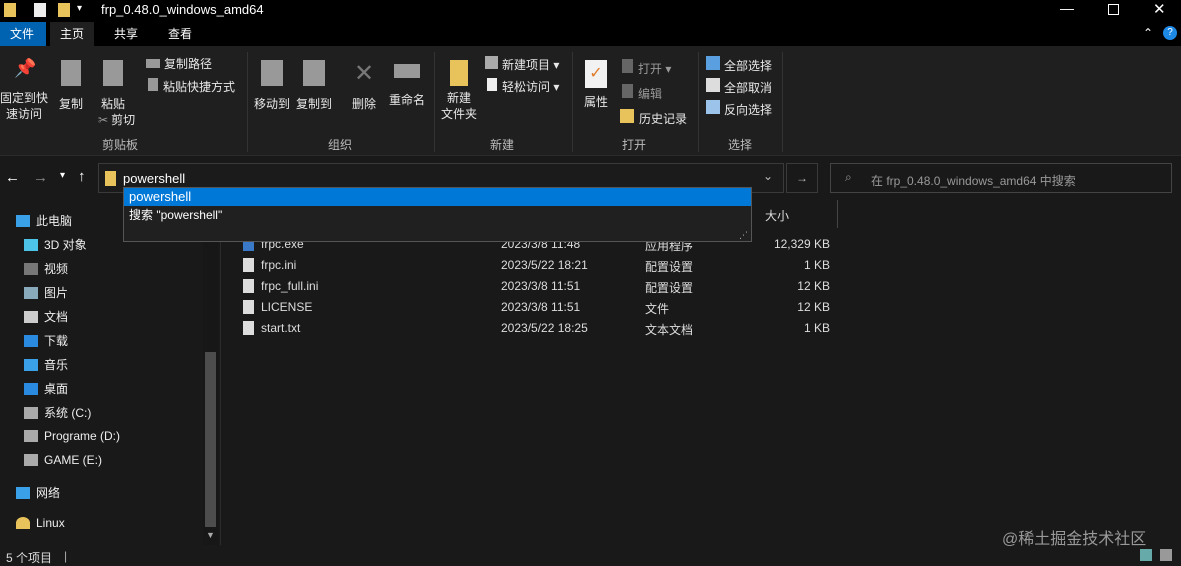 The width and height of the screenshot is (1181, 566). Describe the element at coordinates (248, 265) in the screenshot. I see `file-icon` at that location.